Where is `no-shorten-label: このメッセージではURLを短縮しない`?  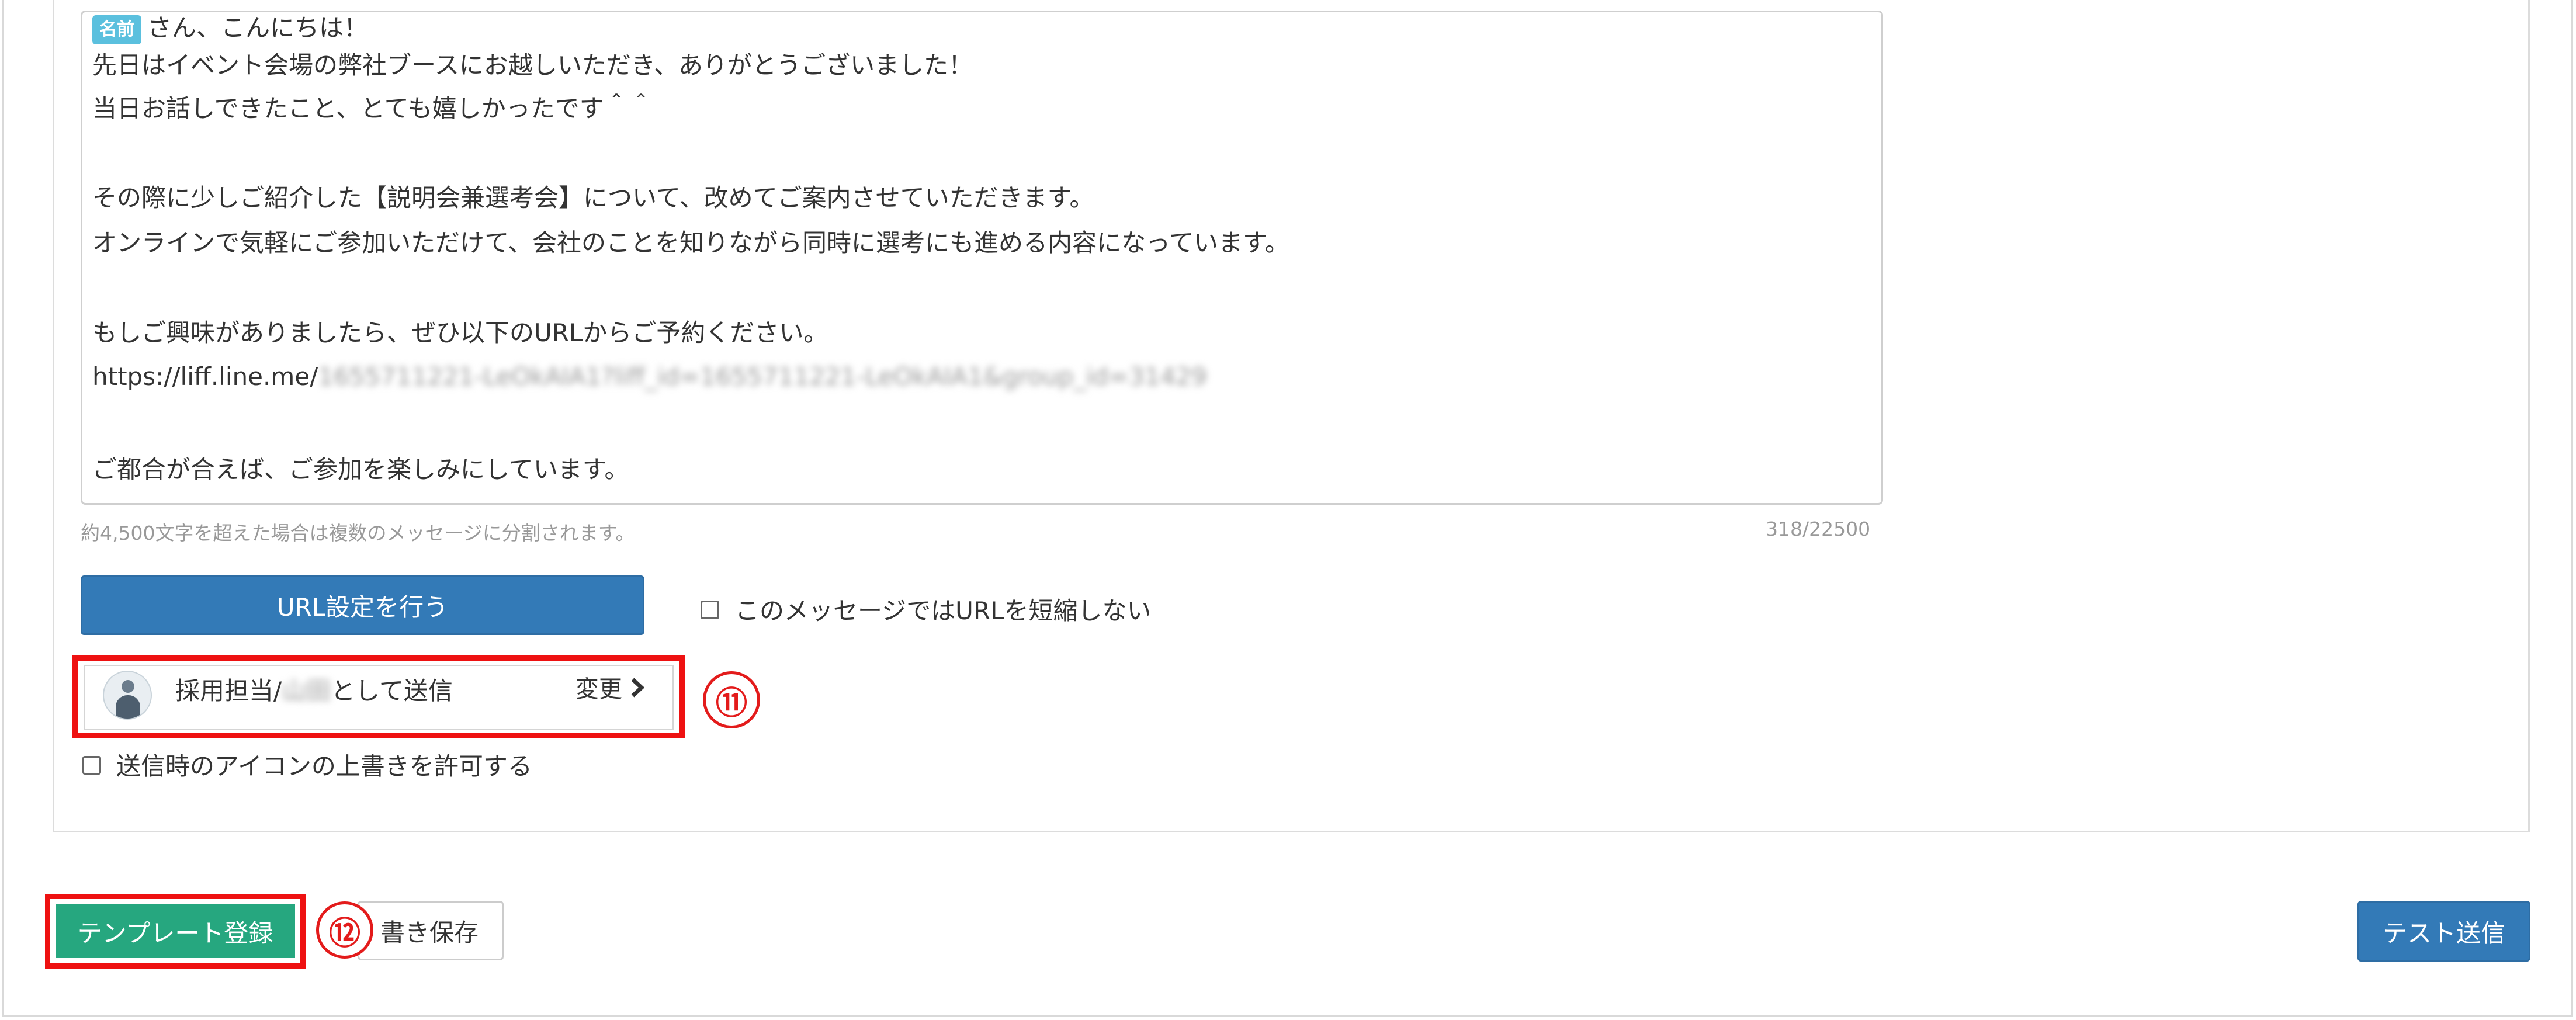 no-shorten-label: このメッセージではURLを短縮しない is located at coordinates (943, 610).